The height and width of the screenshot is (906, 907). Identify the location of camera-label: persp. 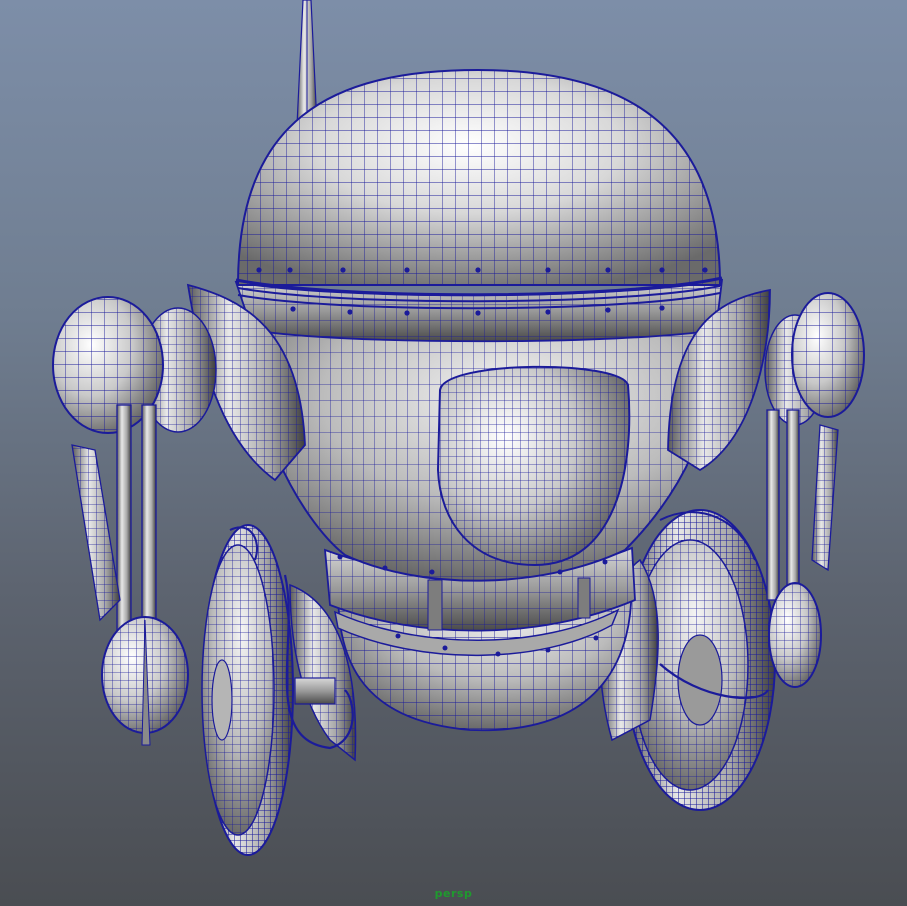
(453, 893).